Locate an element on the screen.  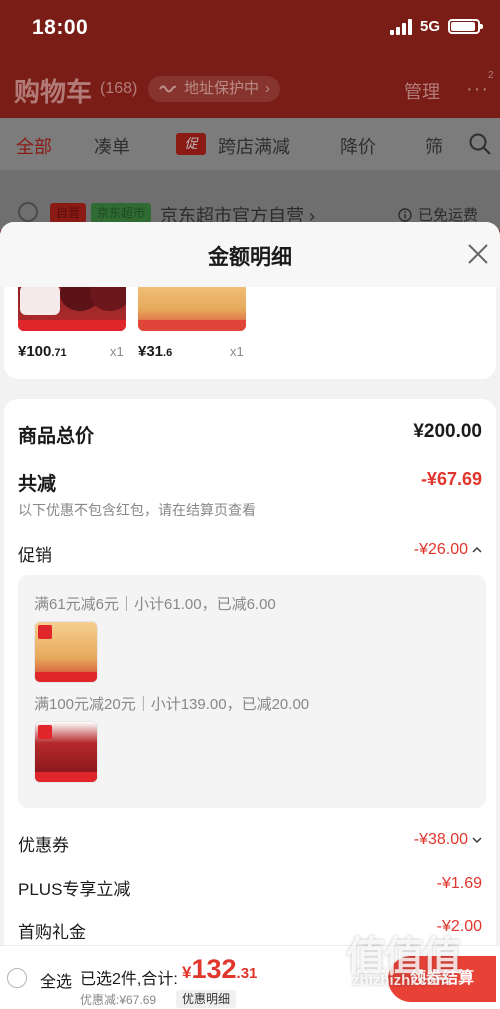
first-gift-value: -¥2.00 is located at coordinates (459, 926).